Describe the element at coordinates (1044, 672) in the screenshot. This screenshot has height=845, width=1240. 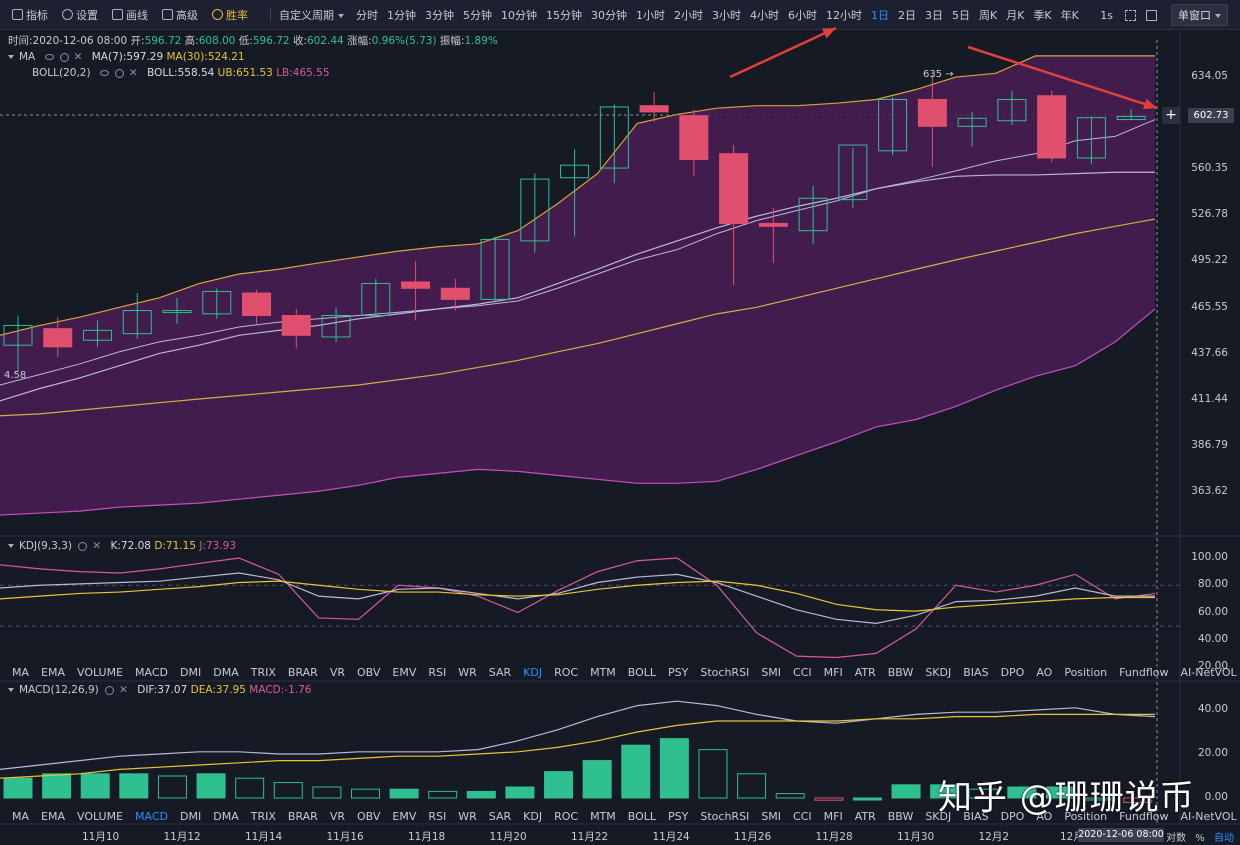
I see `indicator-tab-ao: AO` at that location.